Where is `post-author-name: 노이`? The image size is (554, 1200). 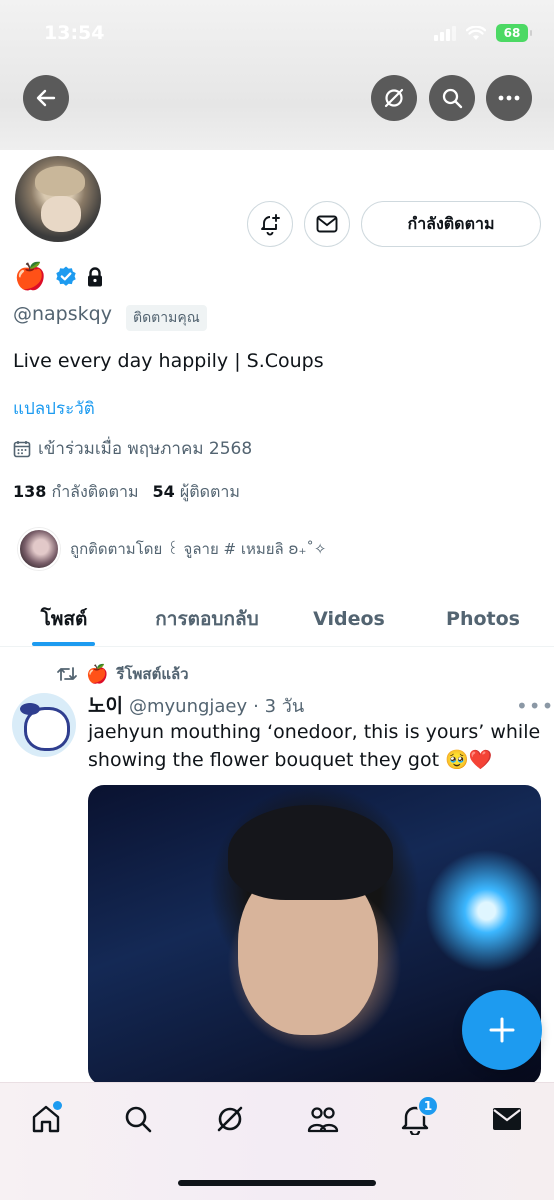 post-author-name: 노이 is located at coordinates (105, 704).